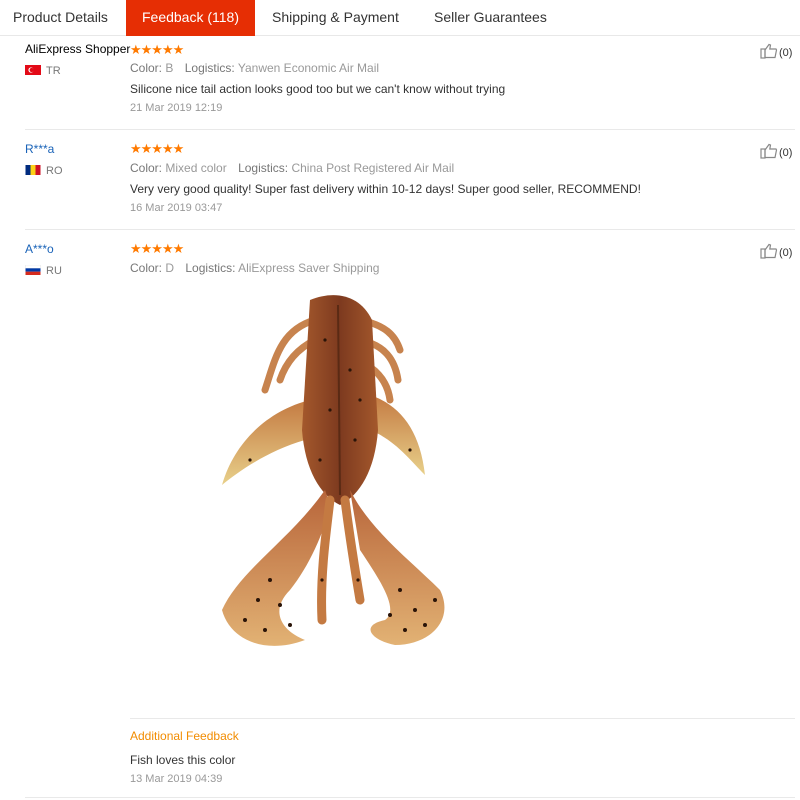  I want to click on flag-tr-icon, so click(33, 70).